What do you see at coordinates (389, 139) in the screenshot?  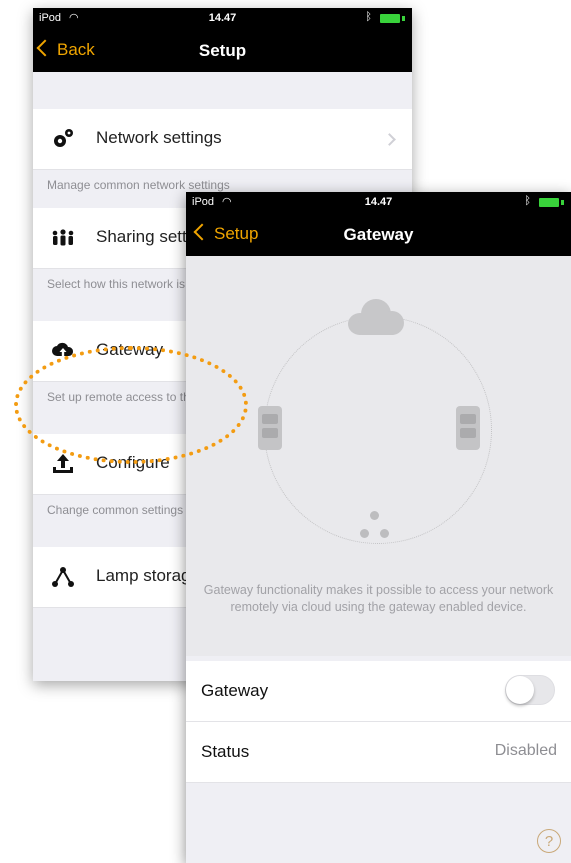 I see `chevron-right-icon` at bounding box center [389, 139].